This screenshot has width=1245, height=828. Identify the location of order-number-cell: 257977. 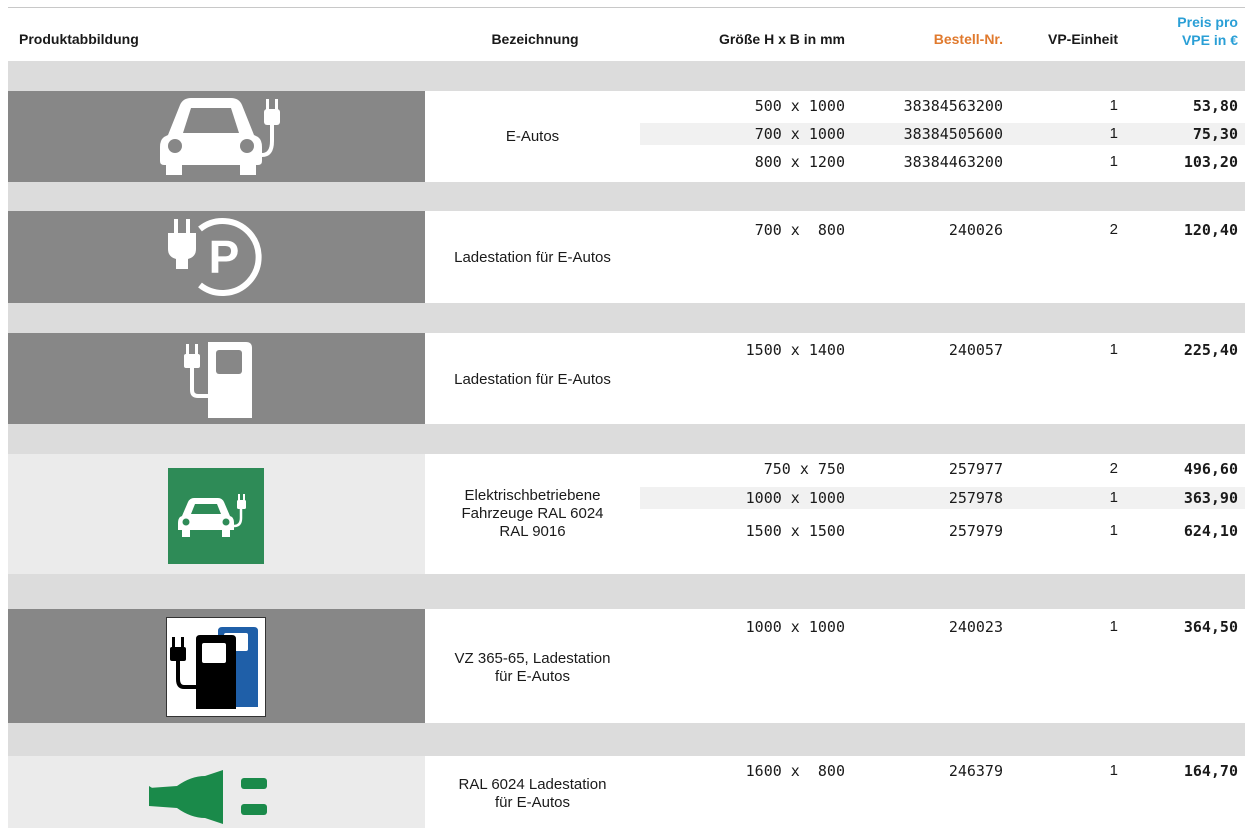
(975, 469).